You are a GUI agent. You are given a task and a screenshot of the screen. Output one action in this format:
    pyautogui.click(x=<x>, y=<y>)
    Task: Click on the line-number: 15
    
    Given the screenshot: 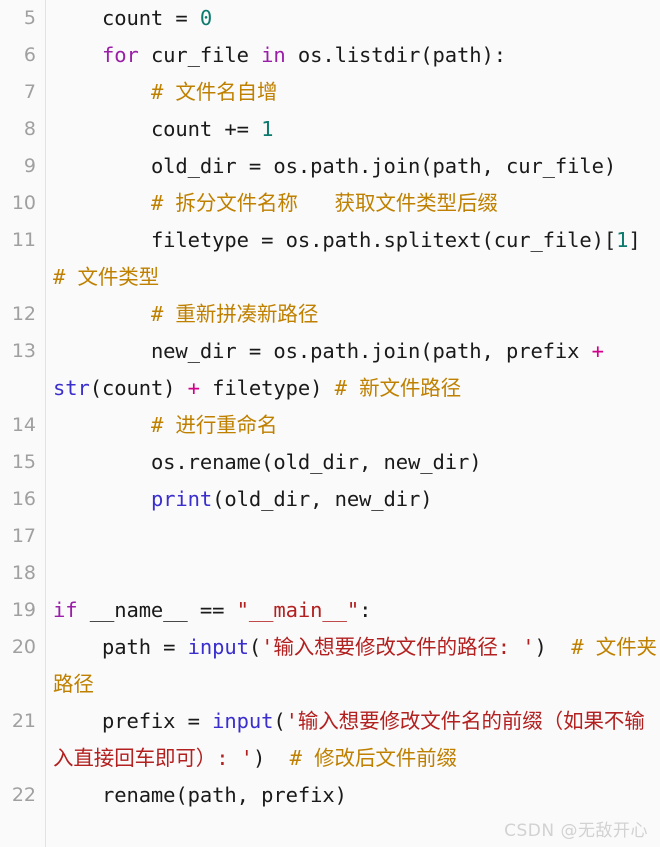 What is the action you would take?
    pyautogui.click(x=23, y=462)
    